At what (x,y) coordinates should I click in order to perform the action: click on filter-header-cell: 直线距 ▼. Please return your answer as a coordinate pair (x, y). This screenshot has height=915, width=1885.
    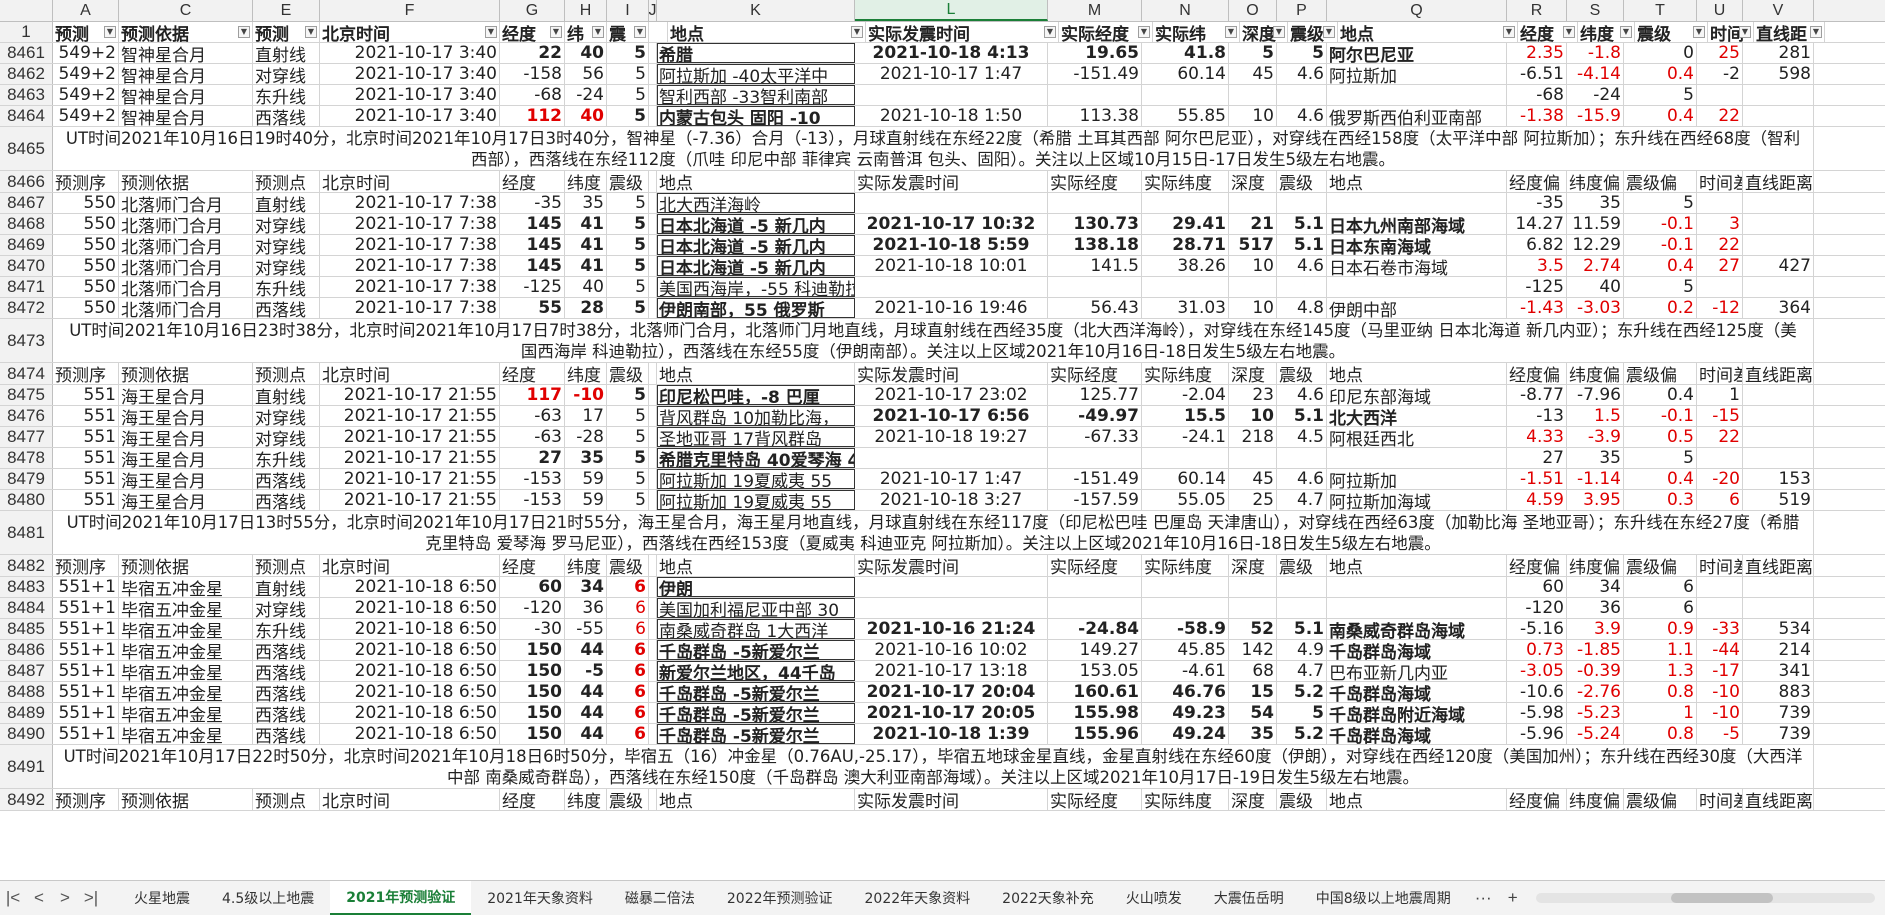
    Looking at the image, I should click on (1789, 32).